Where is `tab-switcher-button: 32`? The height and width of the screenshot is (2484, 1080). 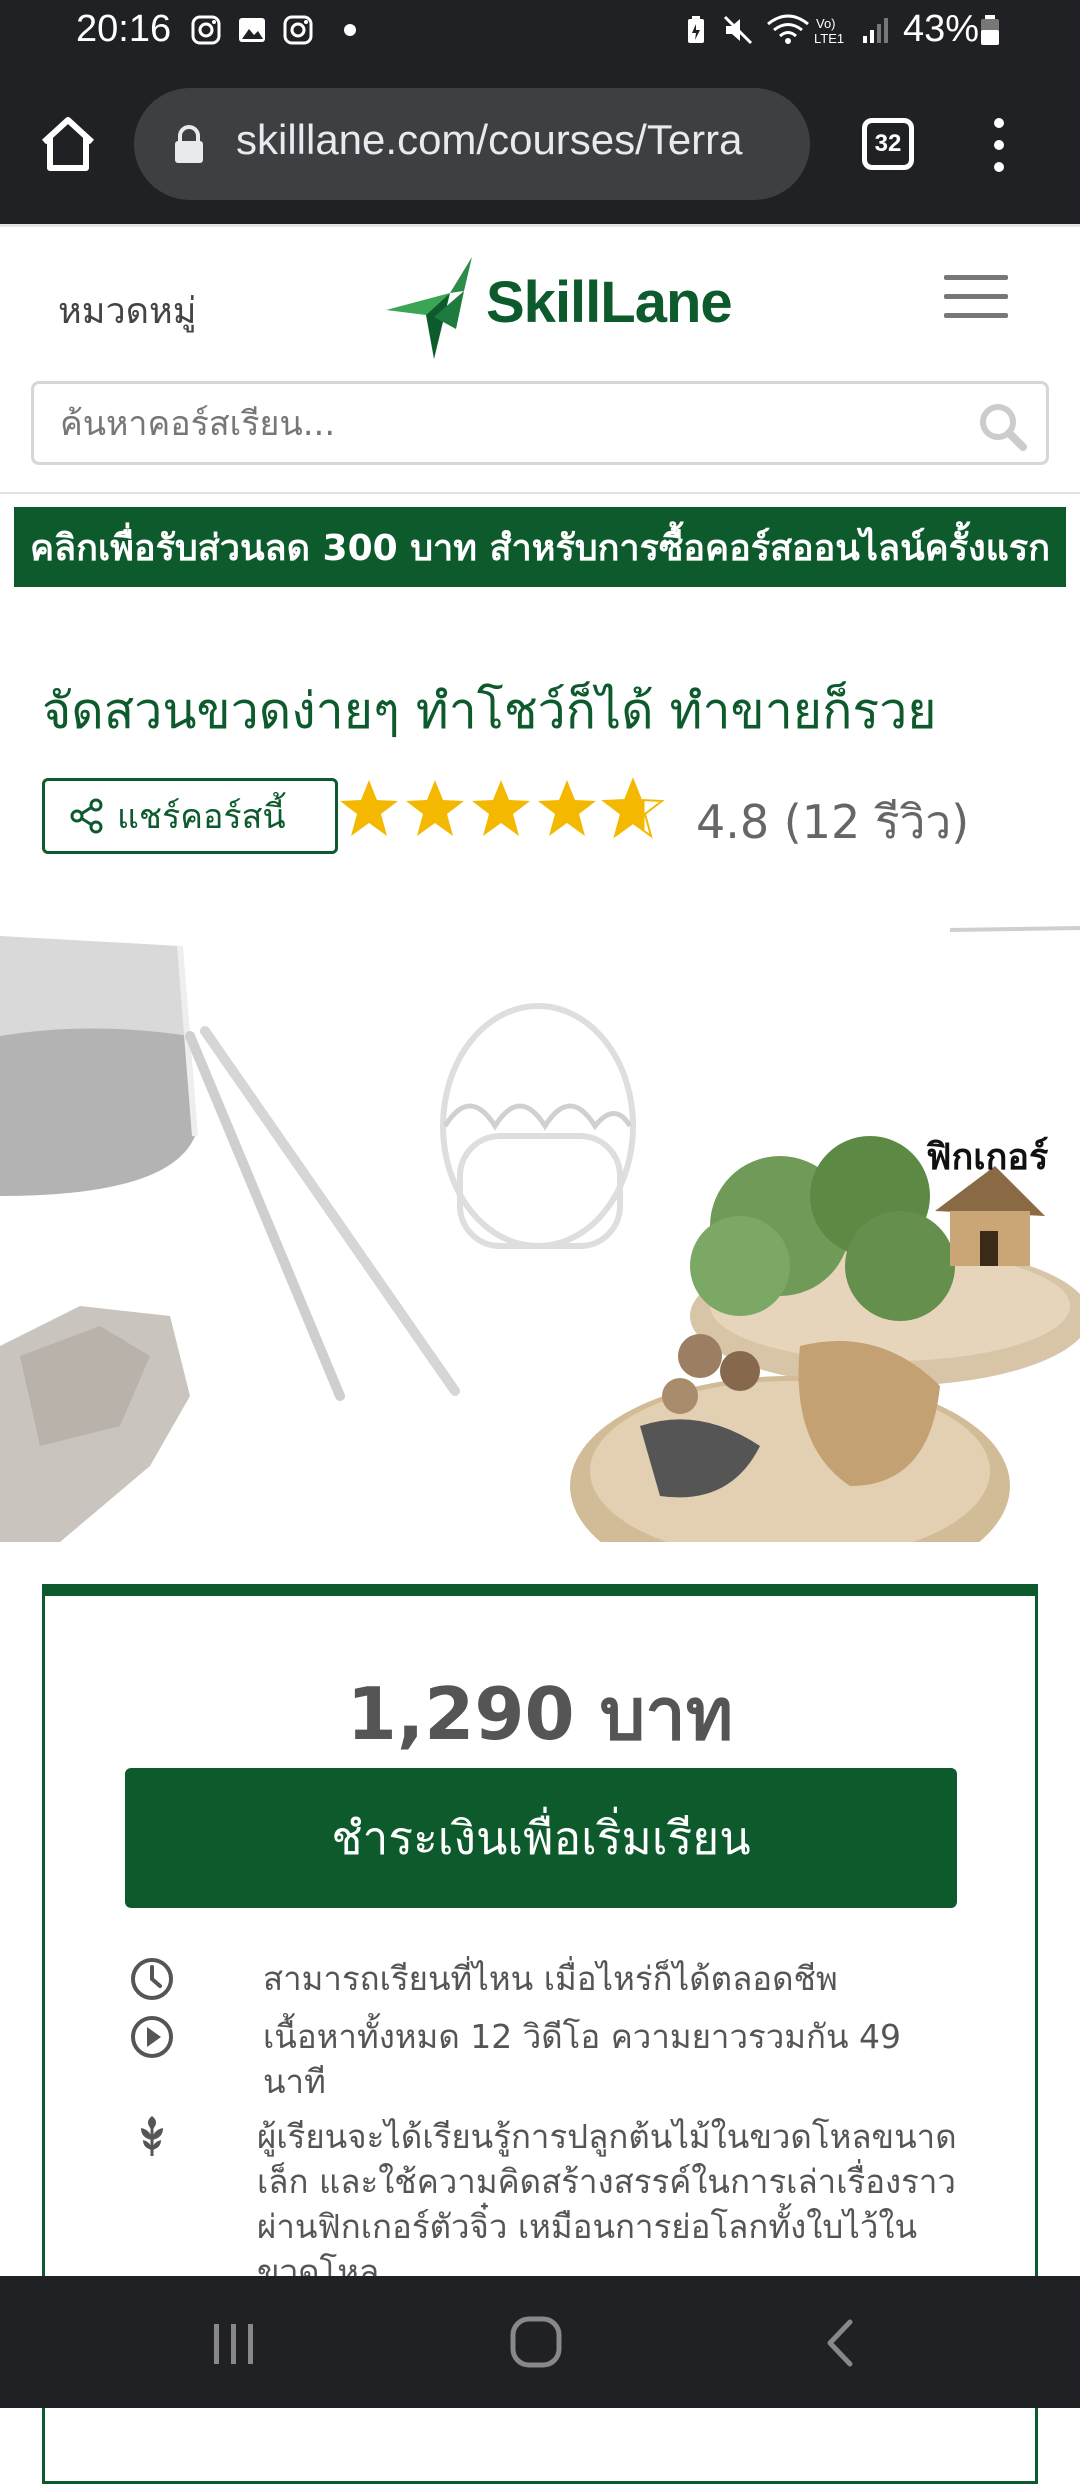
tab-switcher-button: 32 is located at coordinates (888, 144).